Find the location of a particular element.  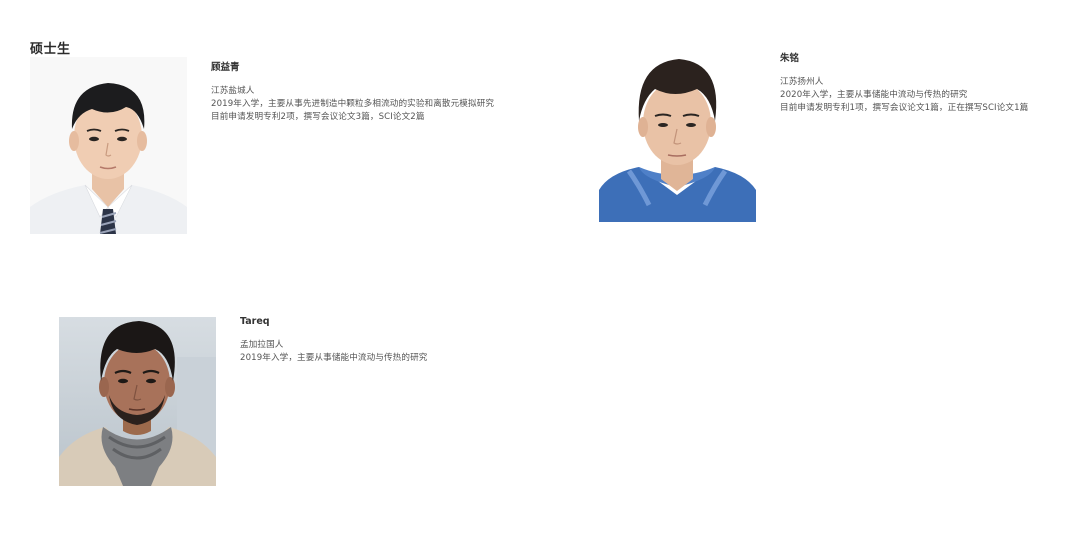

student-name: 朱铭 is located at coordinates (790, 58).